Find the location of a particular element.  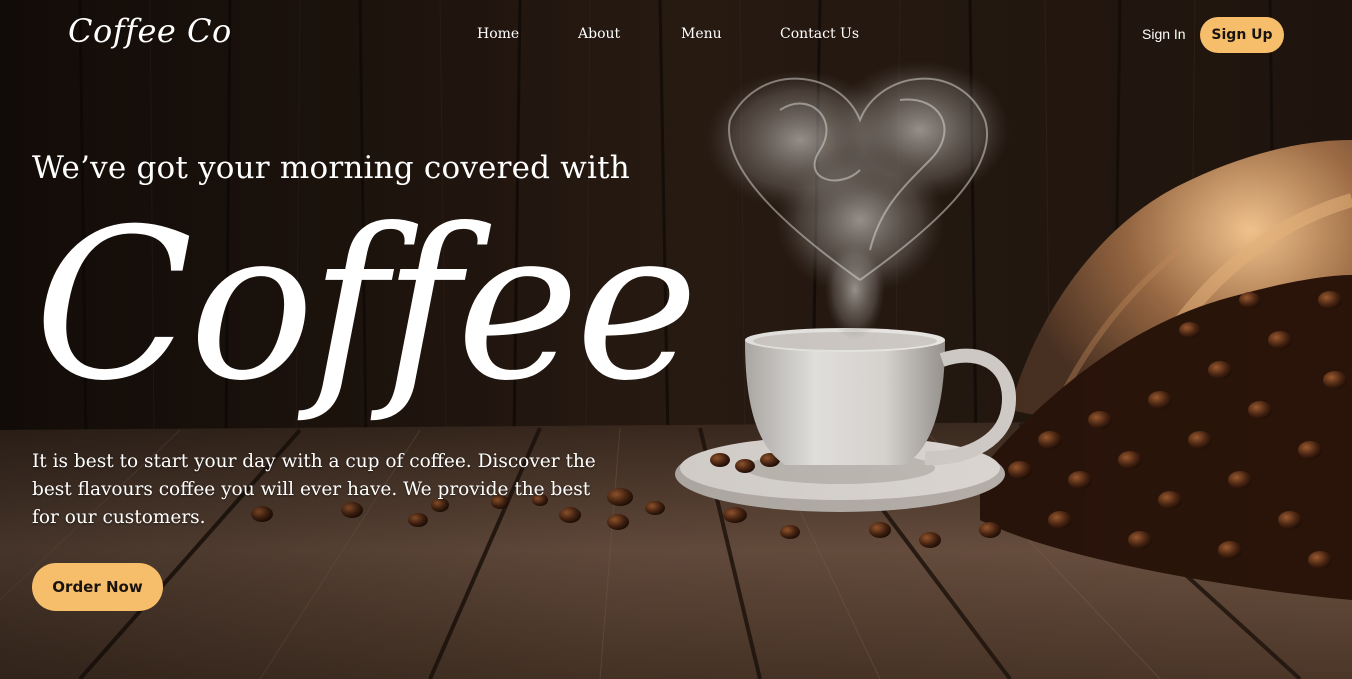

nav-link-home: Home is located at coordinates (498, 34).